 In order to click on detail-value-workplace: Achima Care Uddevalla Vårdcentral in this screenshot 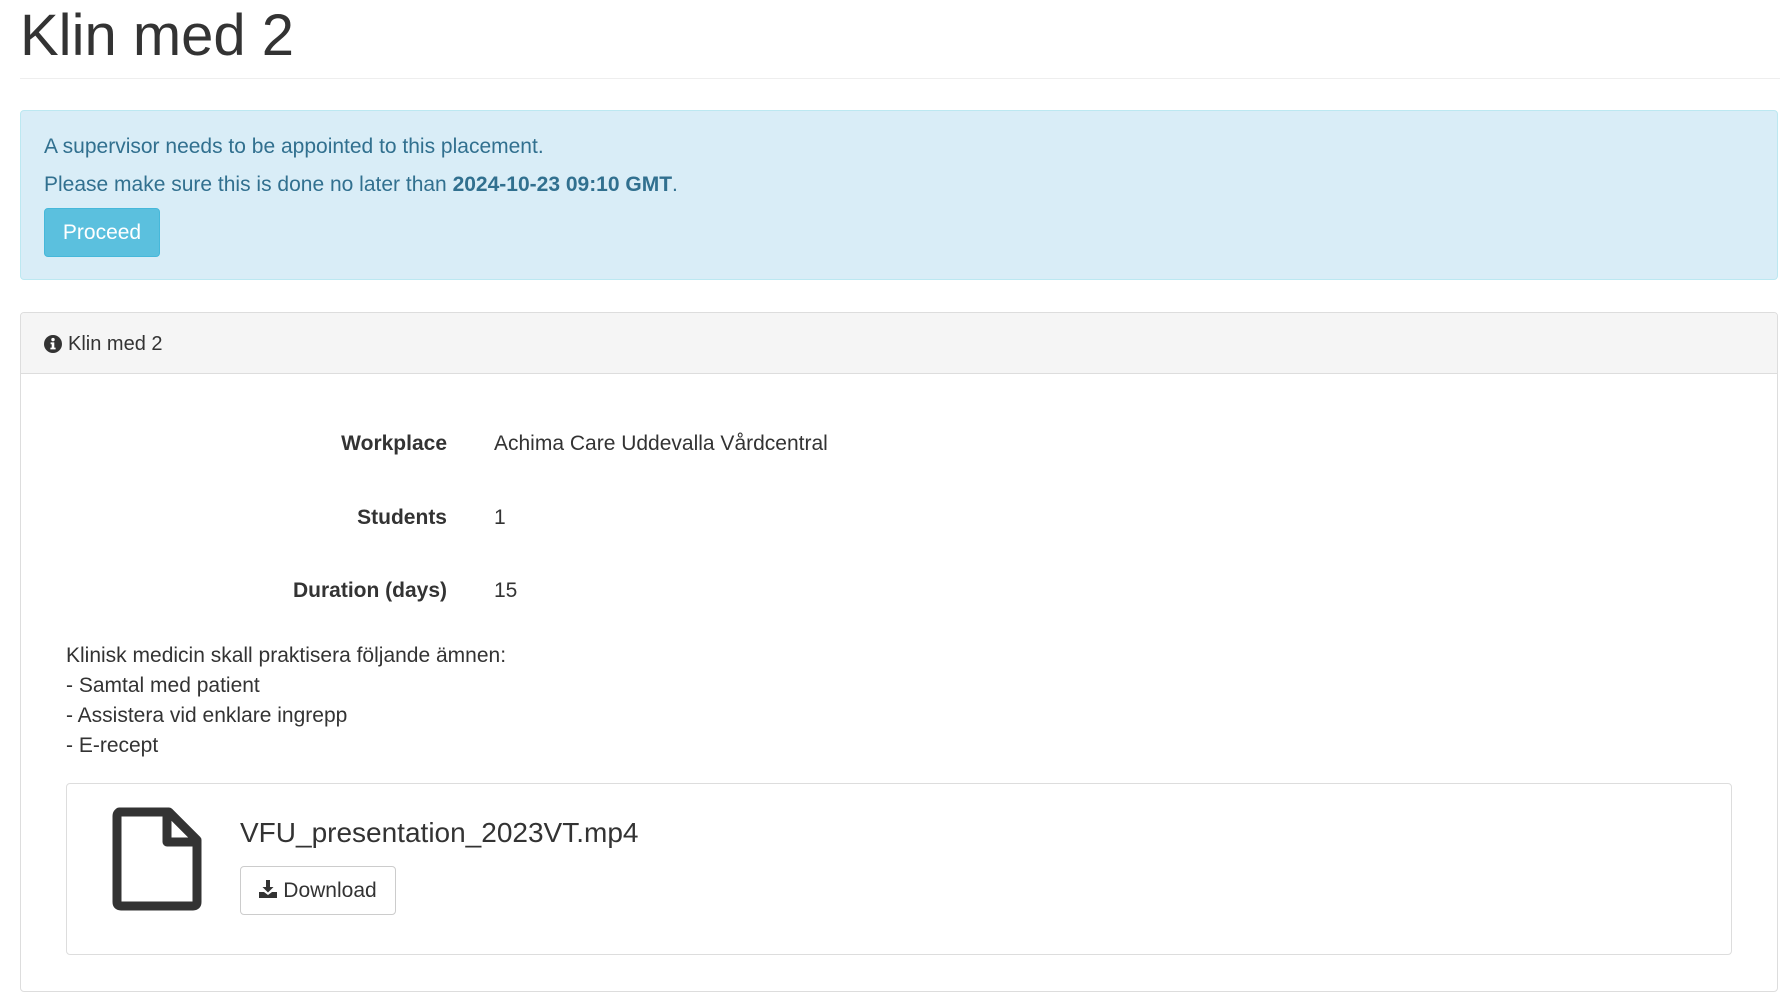, I will do `click(661, 443)`.